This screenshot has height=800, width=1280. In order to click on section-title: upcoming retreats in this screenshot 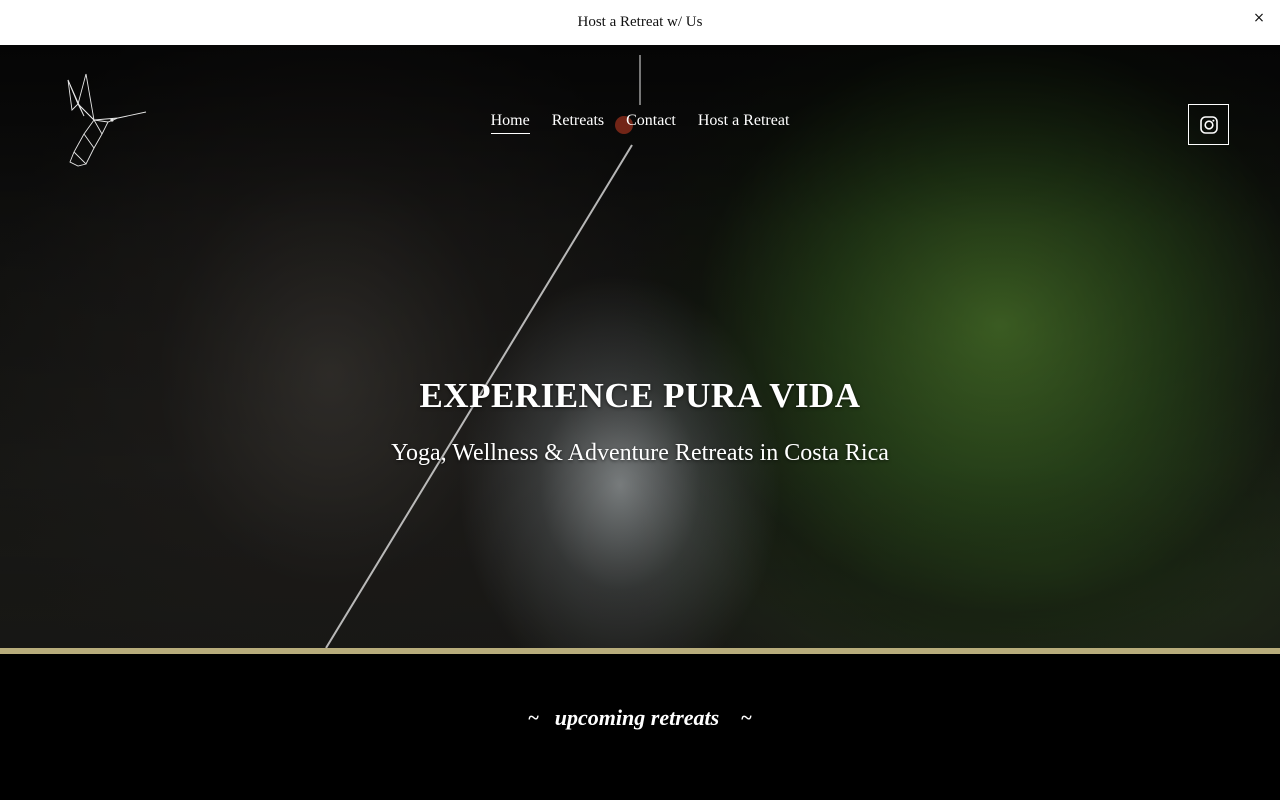, I will do `click(637, 717)`.